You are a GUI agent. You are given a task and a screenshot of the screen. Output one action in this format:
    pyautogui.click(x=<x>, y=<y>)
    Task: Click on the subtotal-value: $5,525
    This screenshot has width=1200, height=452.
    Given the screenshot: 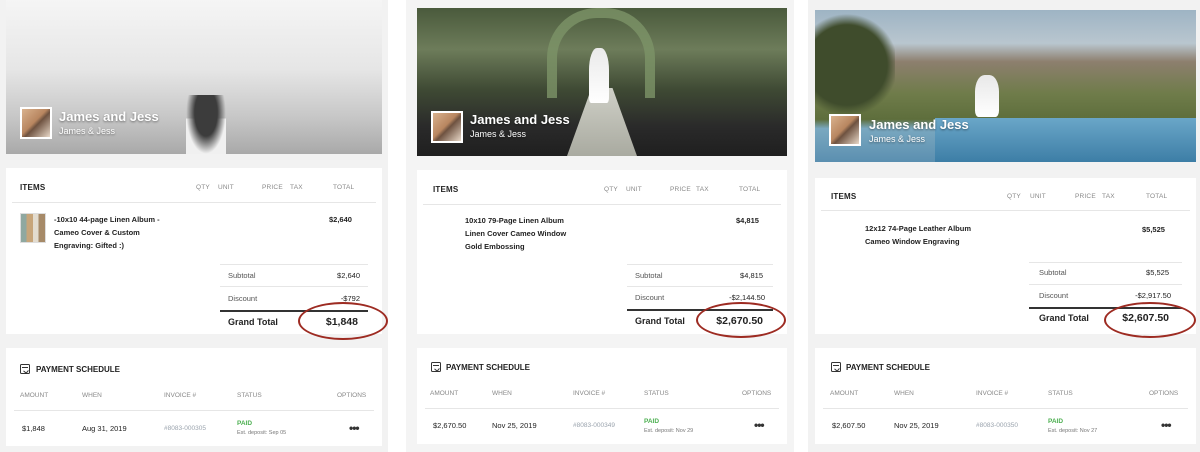 What is the action you would take?
    pyautogui.click(x=1157, y=272)
    